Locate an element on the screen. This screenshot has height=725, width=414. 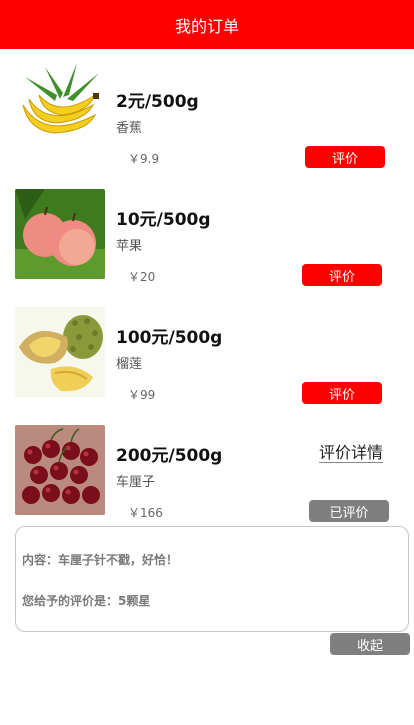
fruit-name: 苹果 is located at coordinates (129, 246).